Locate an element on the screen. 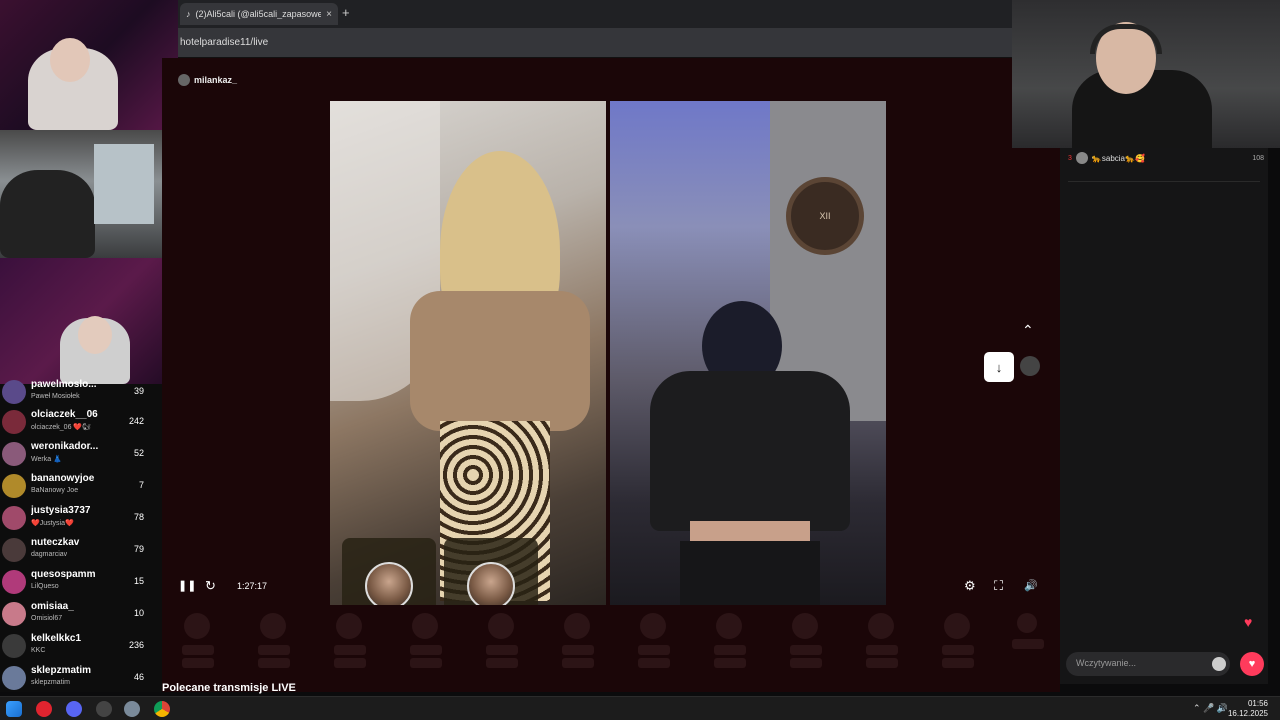 This screenshot has height=720, width=1280. url-text: hotelparadise11/live is located at coordinates (224, 42).